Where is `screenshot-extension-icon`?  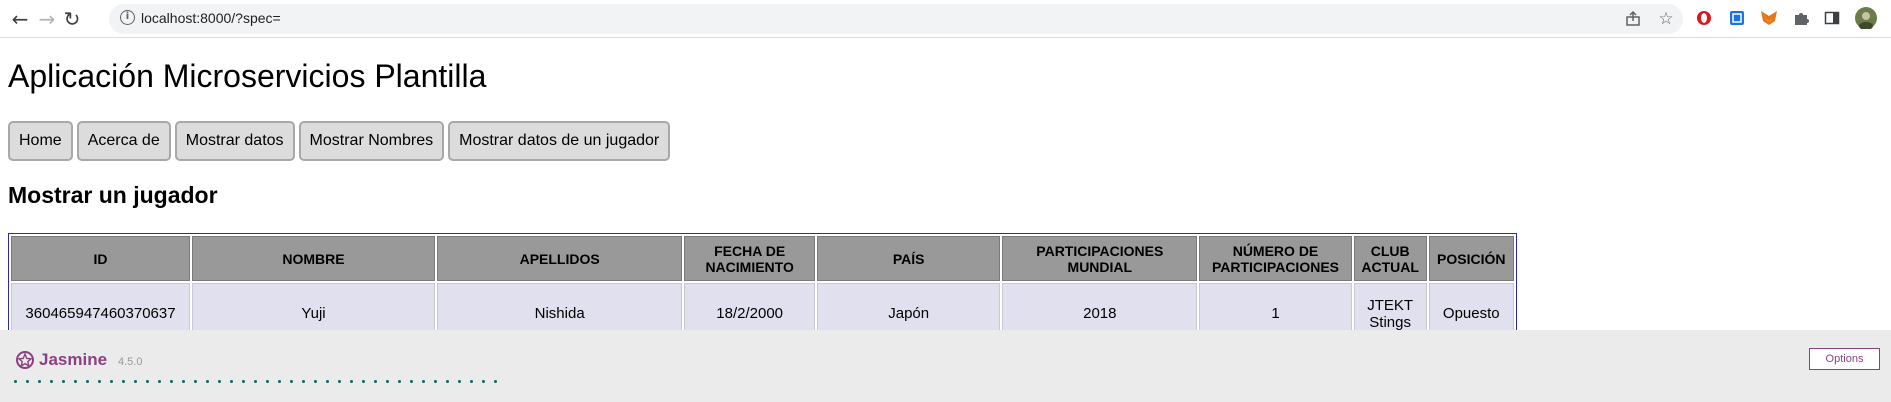
screenshot-extension-icon is located at coordinates (1737, 18).